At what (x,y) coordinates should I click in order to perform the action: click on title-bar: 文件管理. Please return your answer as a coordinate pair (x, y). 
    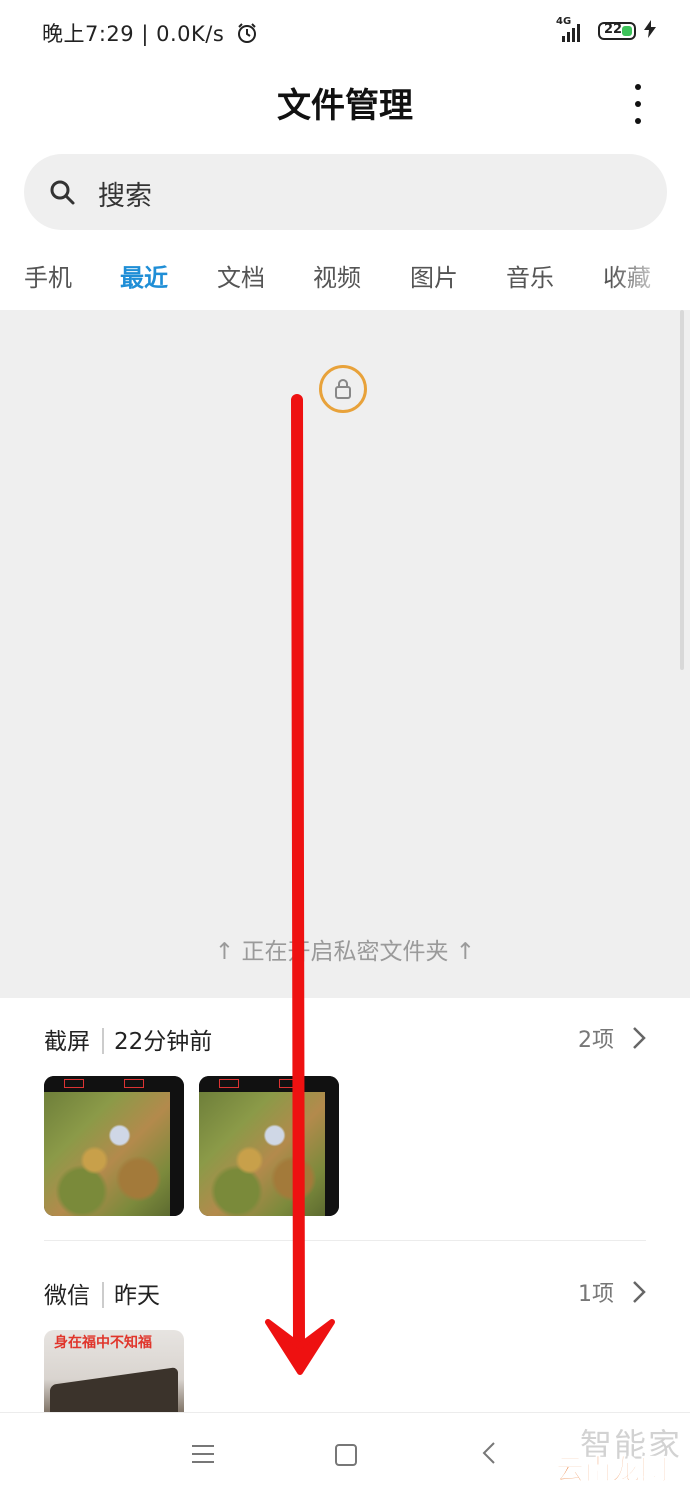
    Looking at the image, I should click on (345, 105).